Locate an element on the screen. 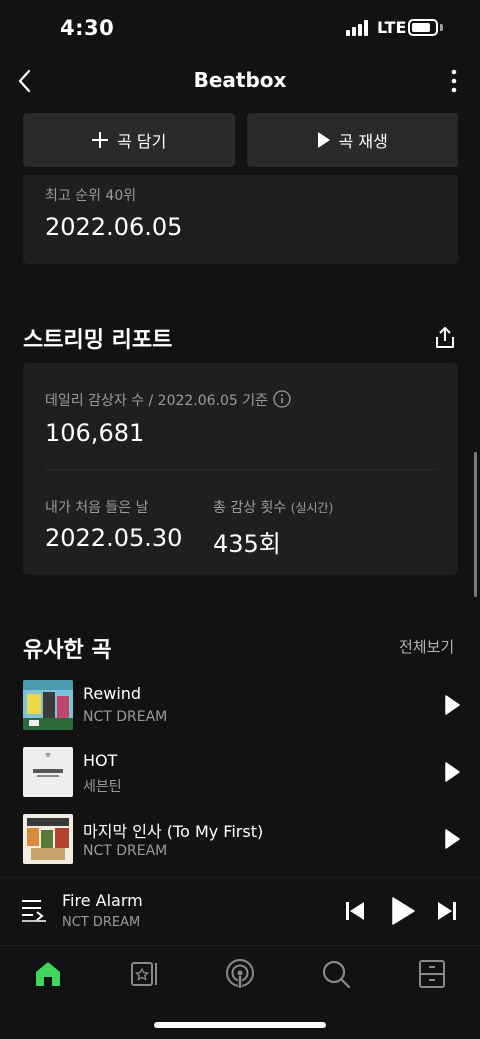 This screenshot has height=1039, width=480. daily-listeners-label: 데일리 감상자 수 / 2022.06.05 기준 is located at coordinates (157, 401).